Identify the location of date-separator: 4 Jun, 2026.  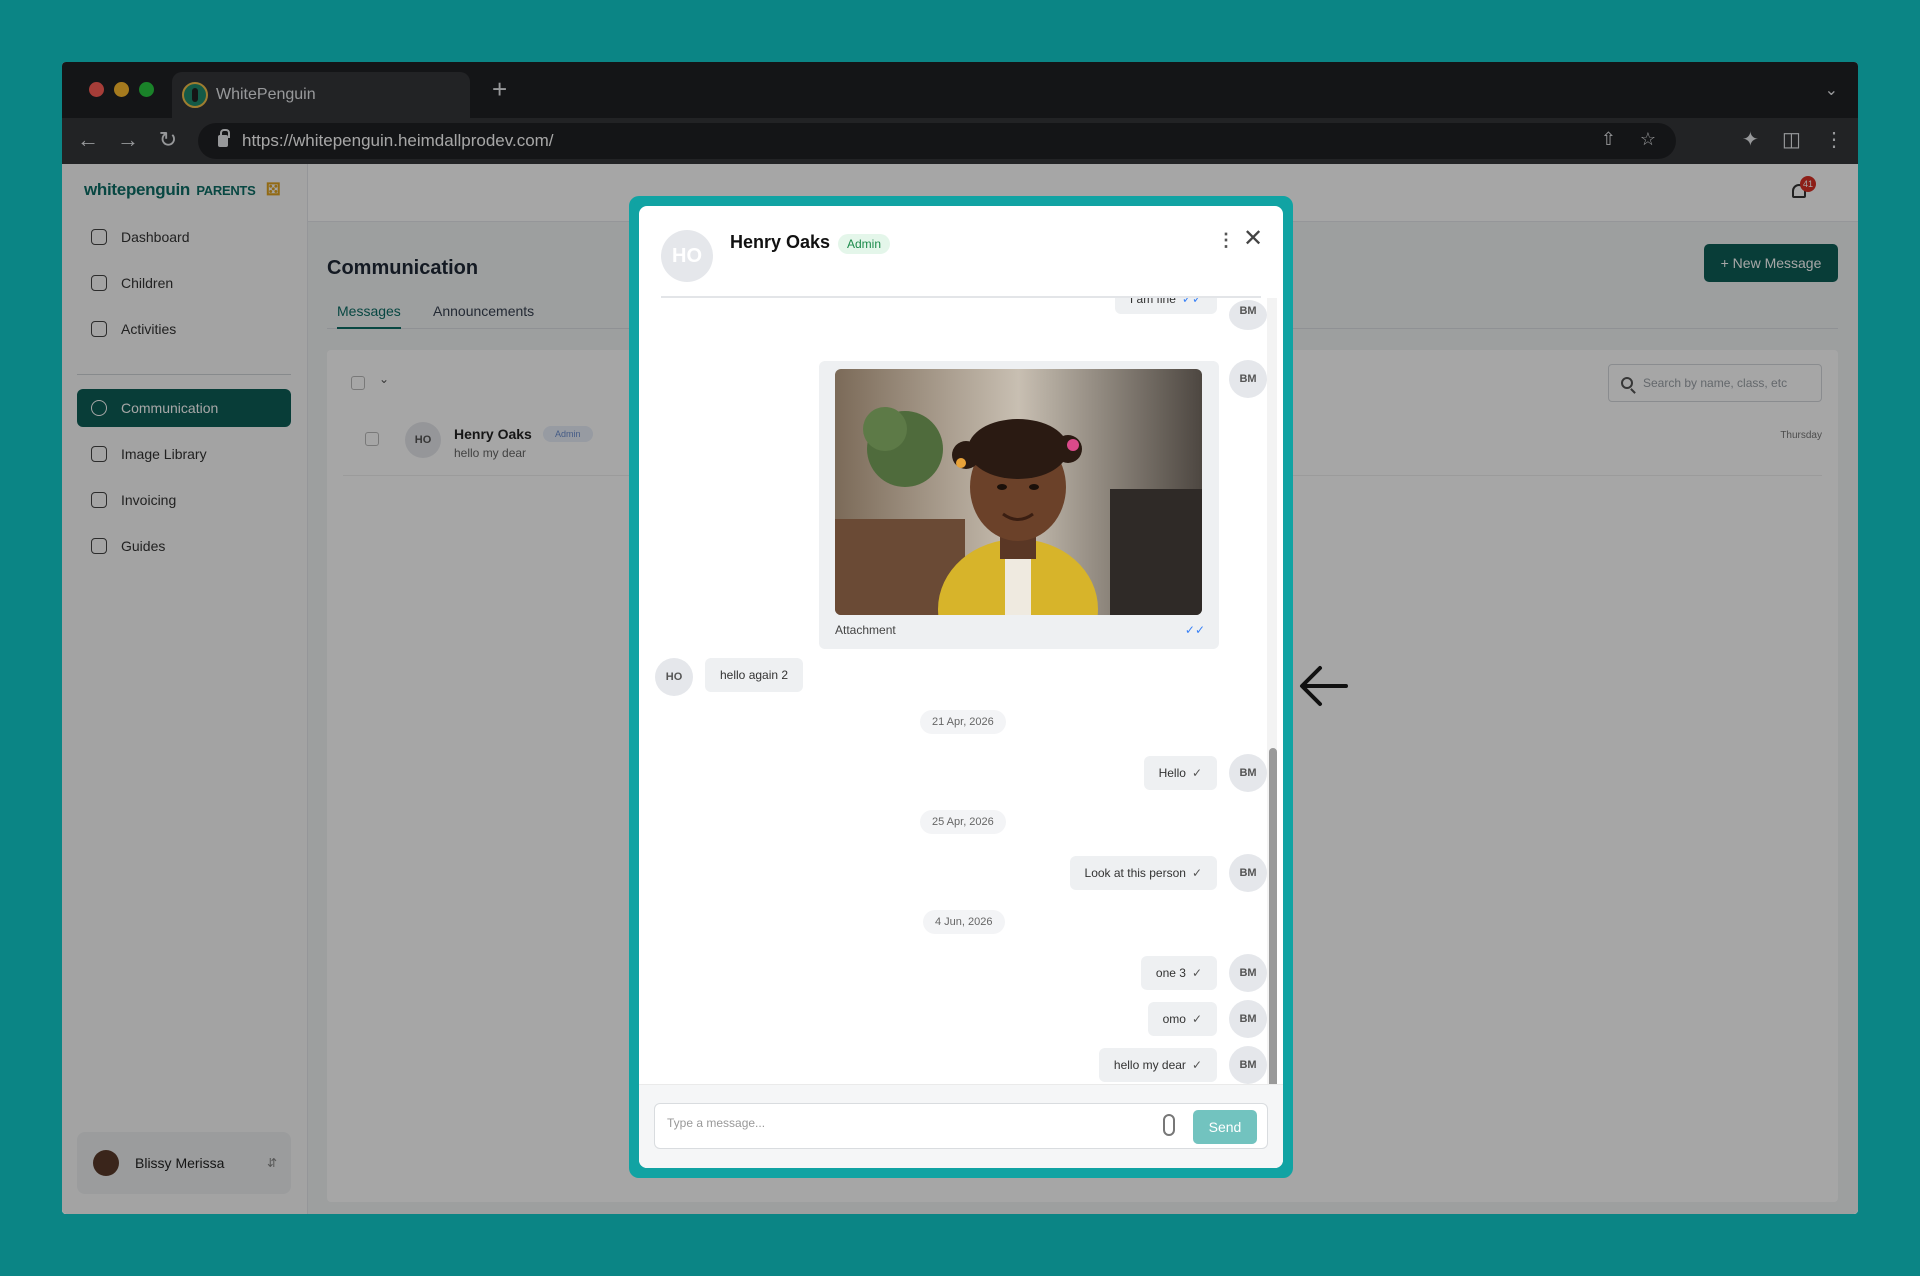
(964, 922).